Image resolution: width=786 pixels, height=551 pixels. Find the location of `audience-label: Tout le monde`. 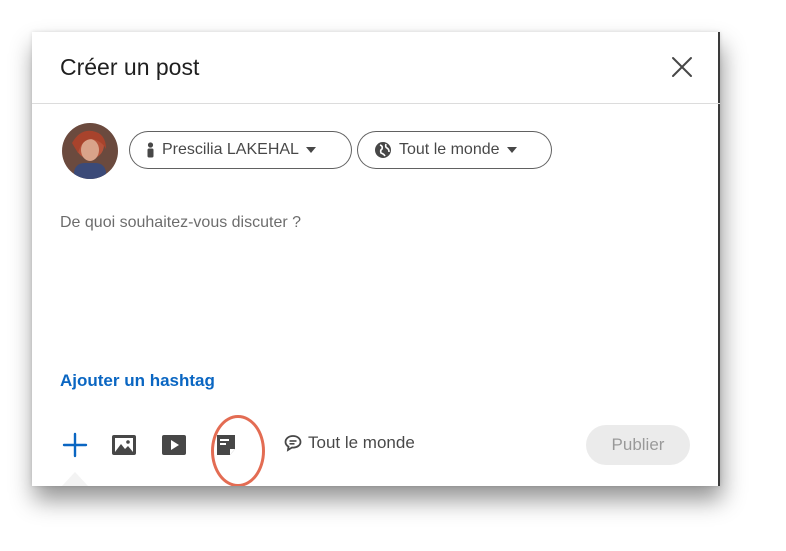

audience-label: Tout le monde is located at coordinates (449, 149).